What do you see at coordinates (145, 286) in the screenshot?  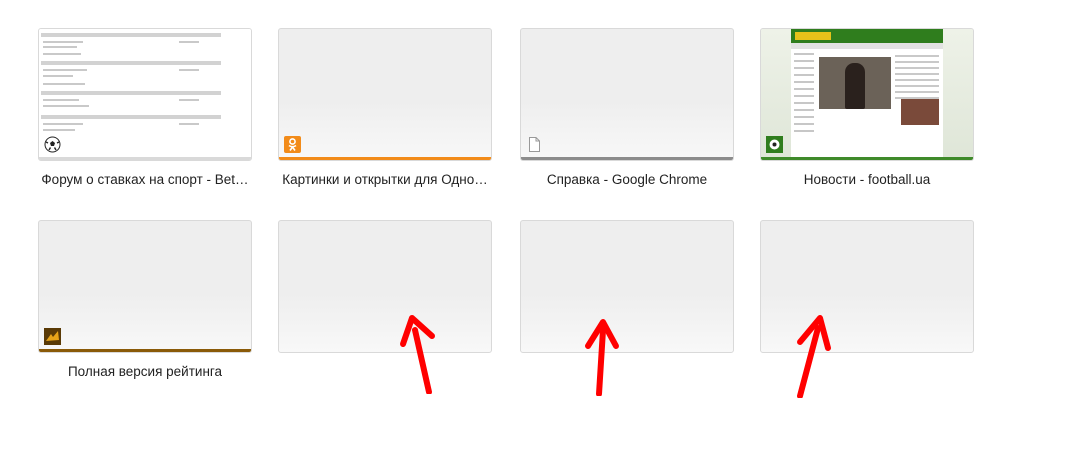 I see `tile-rating` at bounding box center [145, 286].